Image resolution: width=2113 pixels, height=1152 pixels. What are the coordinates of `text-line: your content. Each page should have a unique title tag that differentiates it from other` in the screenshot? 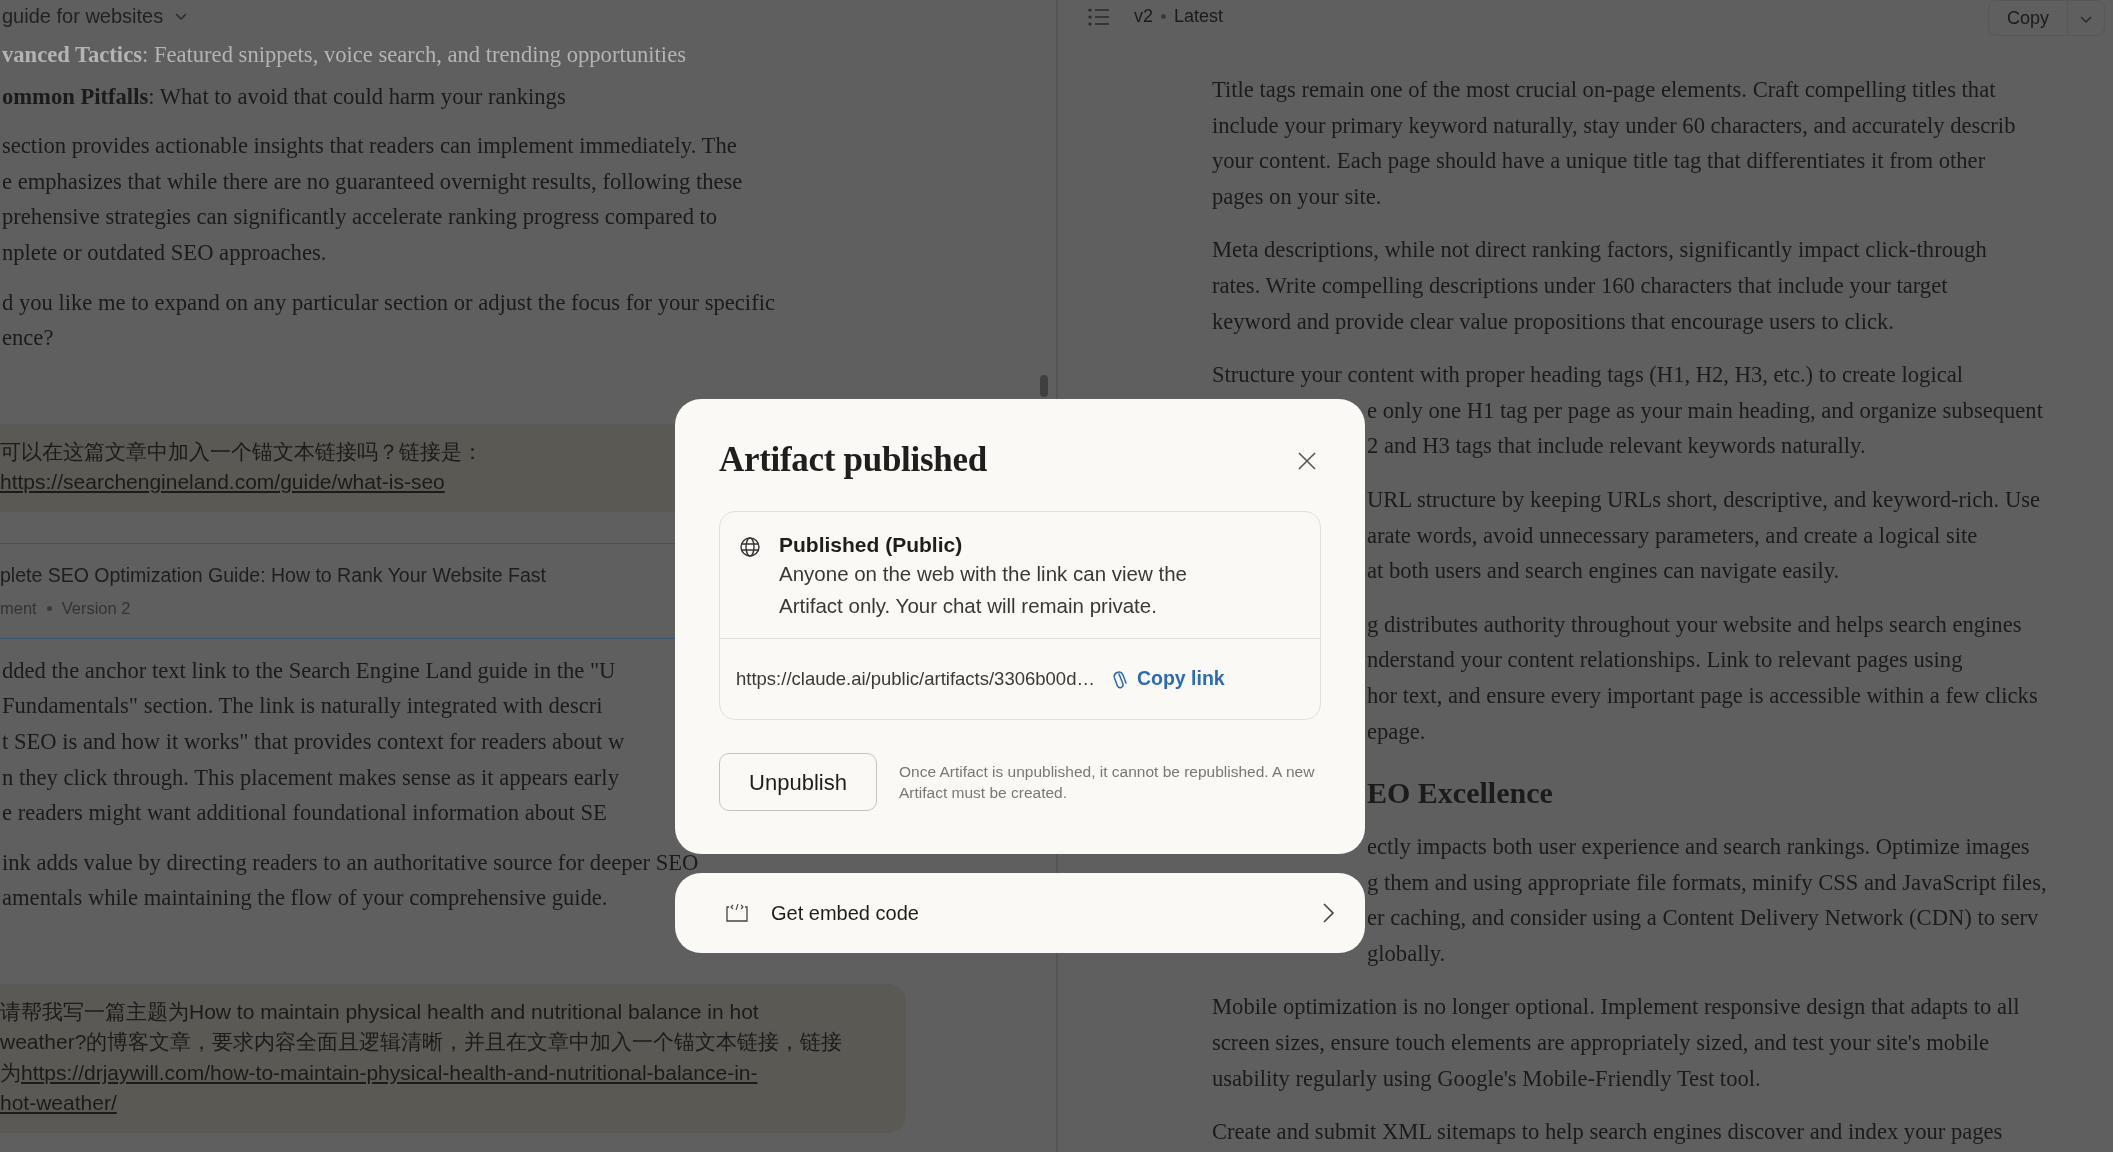 It's located at (1598, 161).